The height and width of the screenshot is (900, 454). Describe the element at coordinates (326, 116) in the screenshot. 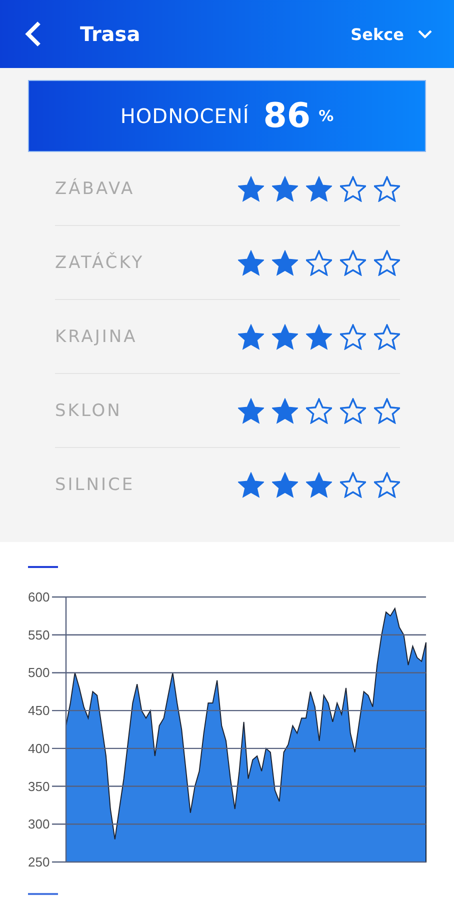

I see `percent-sign: %` at that location.